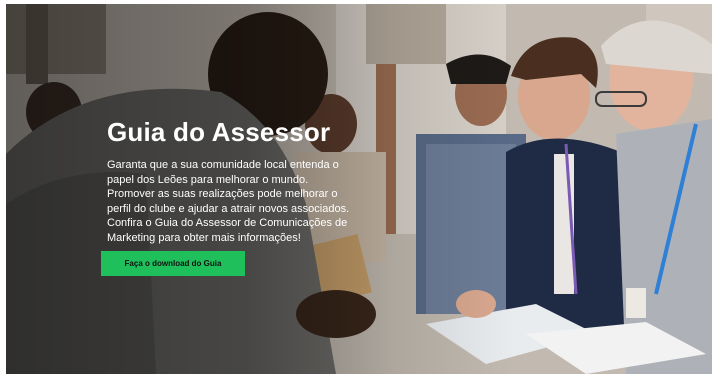  Describe the element at coordinates (219, 132) in the screenshot. I see `hero-title: Guia do Assessor` at that location.